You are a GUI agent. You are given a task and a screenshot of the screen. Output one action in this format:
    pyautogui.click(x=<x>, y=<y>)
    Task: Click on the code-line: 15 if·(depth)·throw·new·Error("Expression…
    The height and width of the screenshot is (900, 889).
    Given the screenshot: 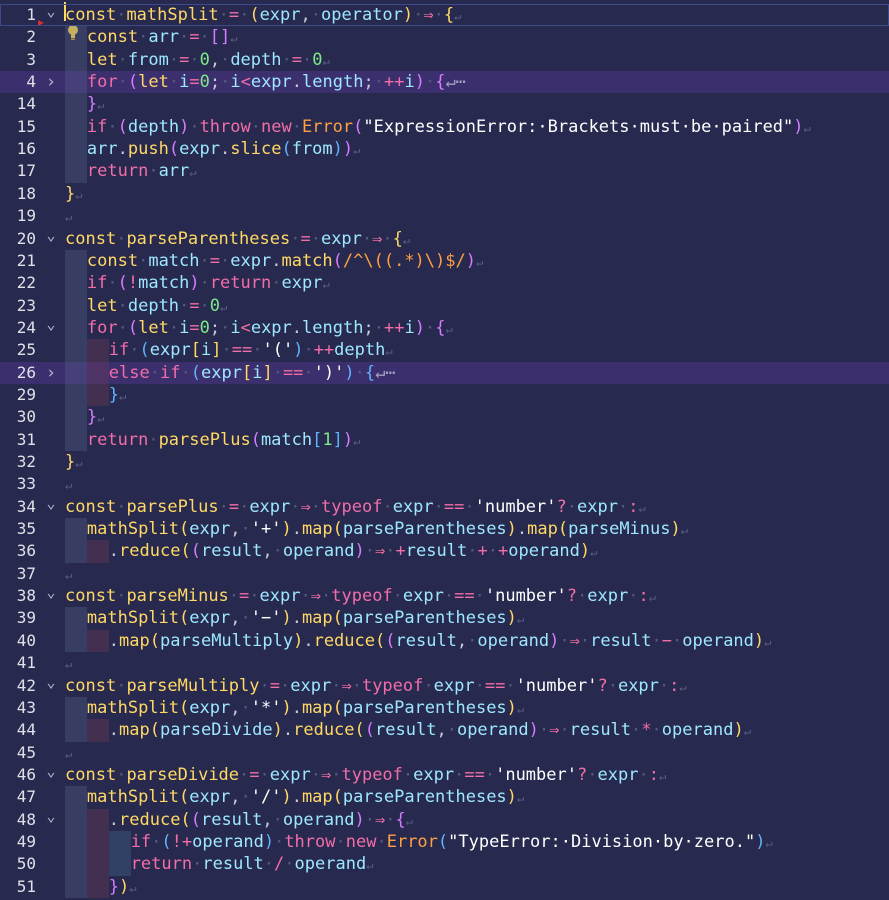 What is the action you would take?
    pyautogui.click(x=444, y=127)
    